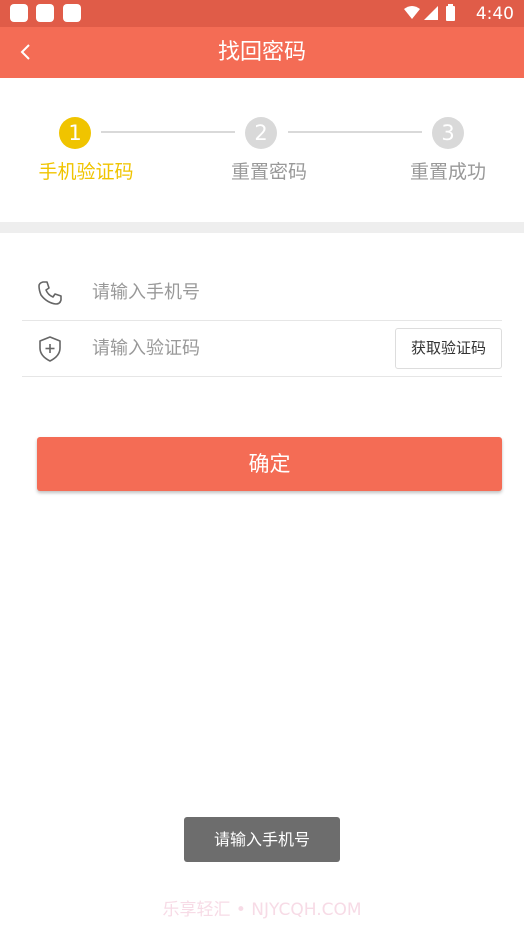 The image size is (524, 932). Describe the element at coordinates (50, 349) in the screenshot. I see `shield-plus-icon` at that location.